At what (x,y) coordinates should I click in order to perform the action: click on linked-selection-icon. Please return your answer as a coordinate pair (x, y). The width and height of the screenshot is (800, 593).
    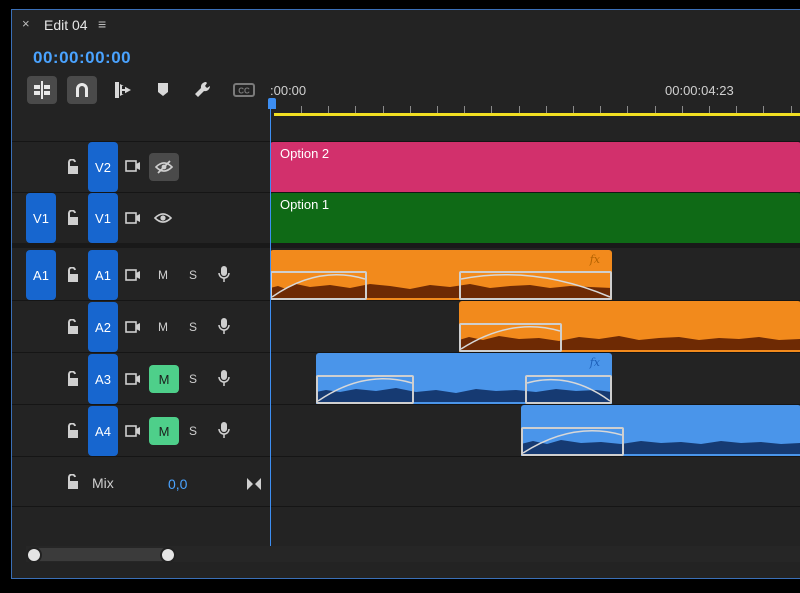
    Looking at the image, I should click on (123, 90).